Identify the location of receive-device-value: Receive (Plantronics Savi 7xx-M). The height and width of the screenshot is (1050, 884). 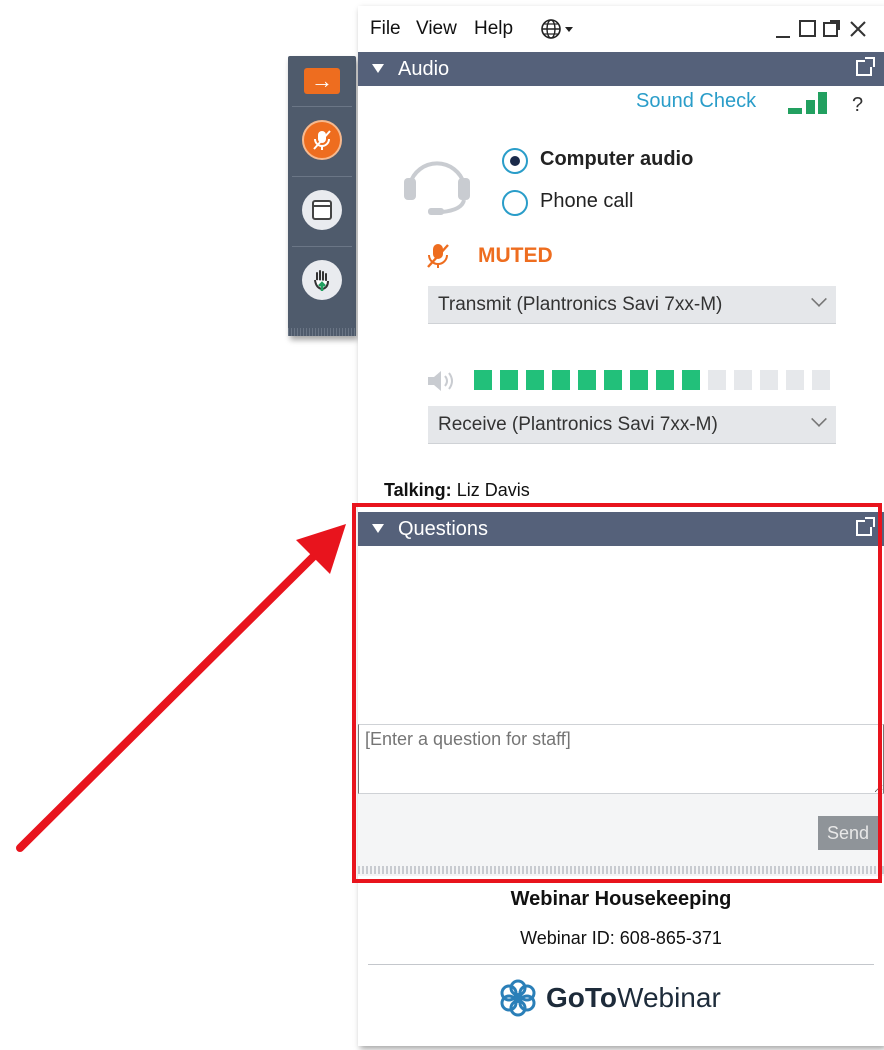
(578, 424).